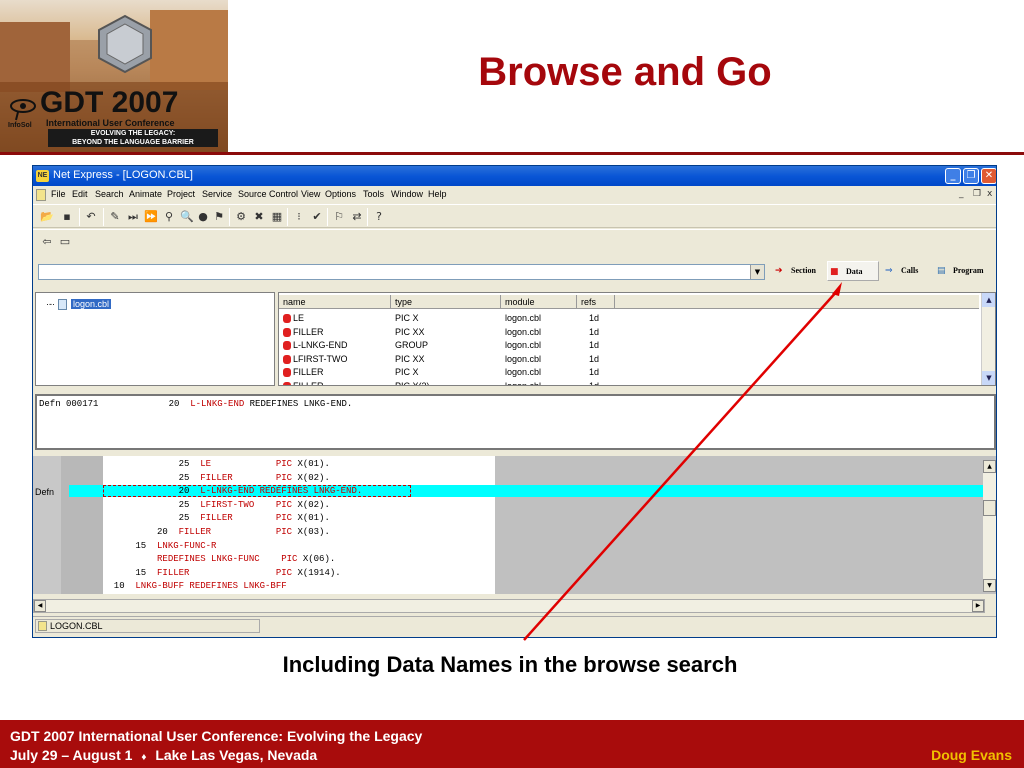 Image resolution: width=1024 pixels, height=768 pixels. I want to click on table-cell-type: PIC XX, so click(408, 332).